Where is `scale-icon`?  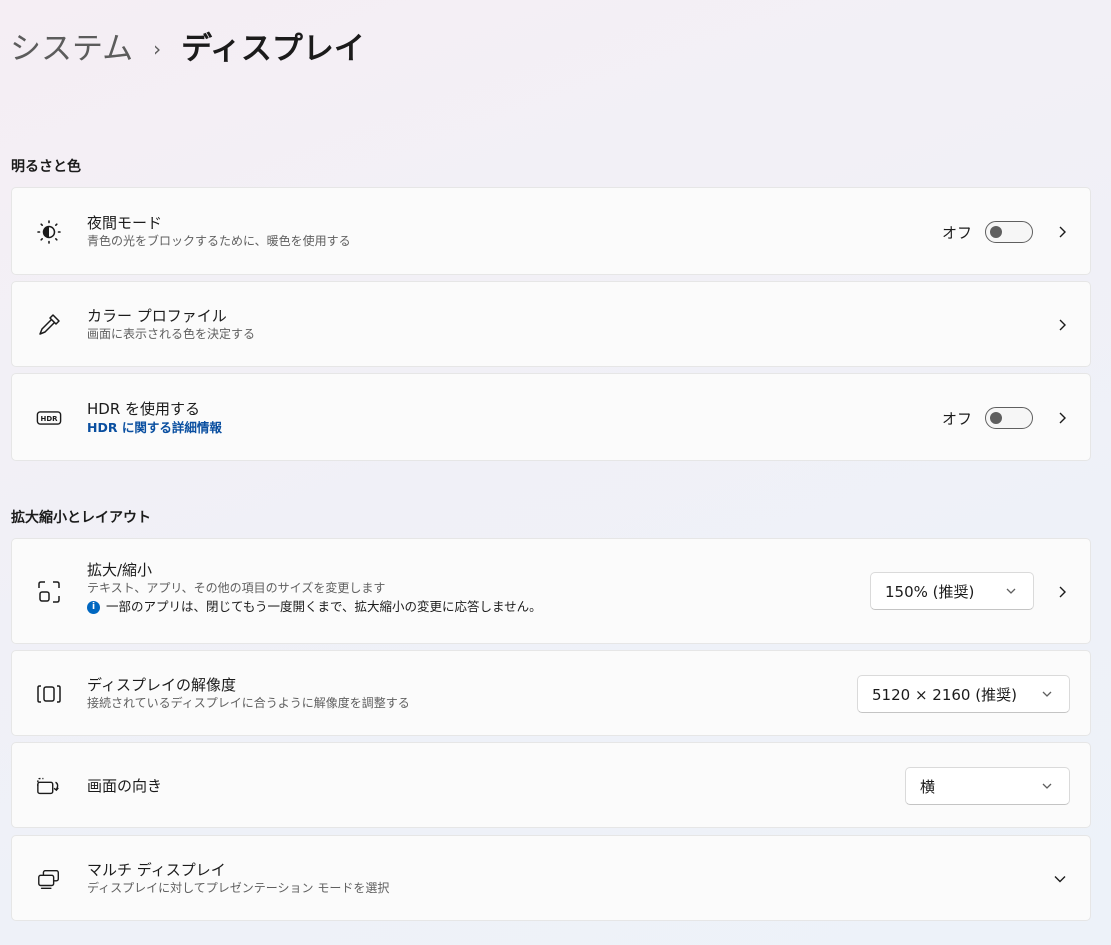 scale-icon is located at coordinates (49, 592).